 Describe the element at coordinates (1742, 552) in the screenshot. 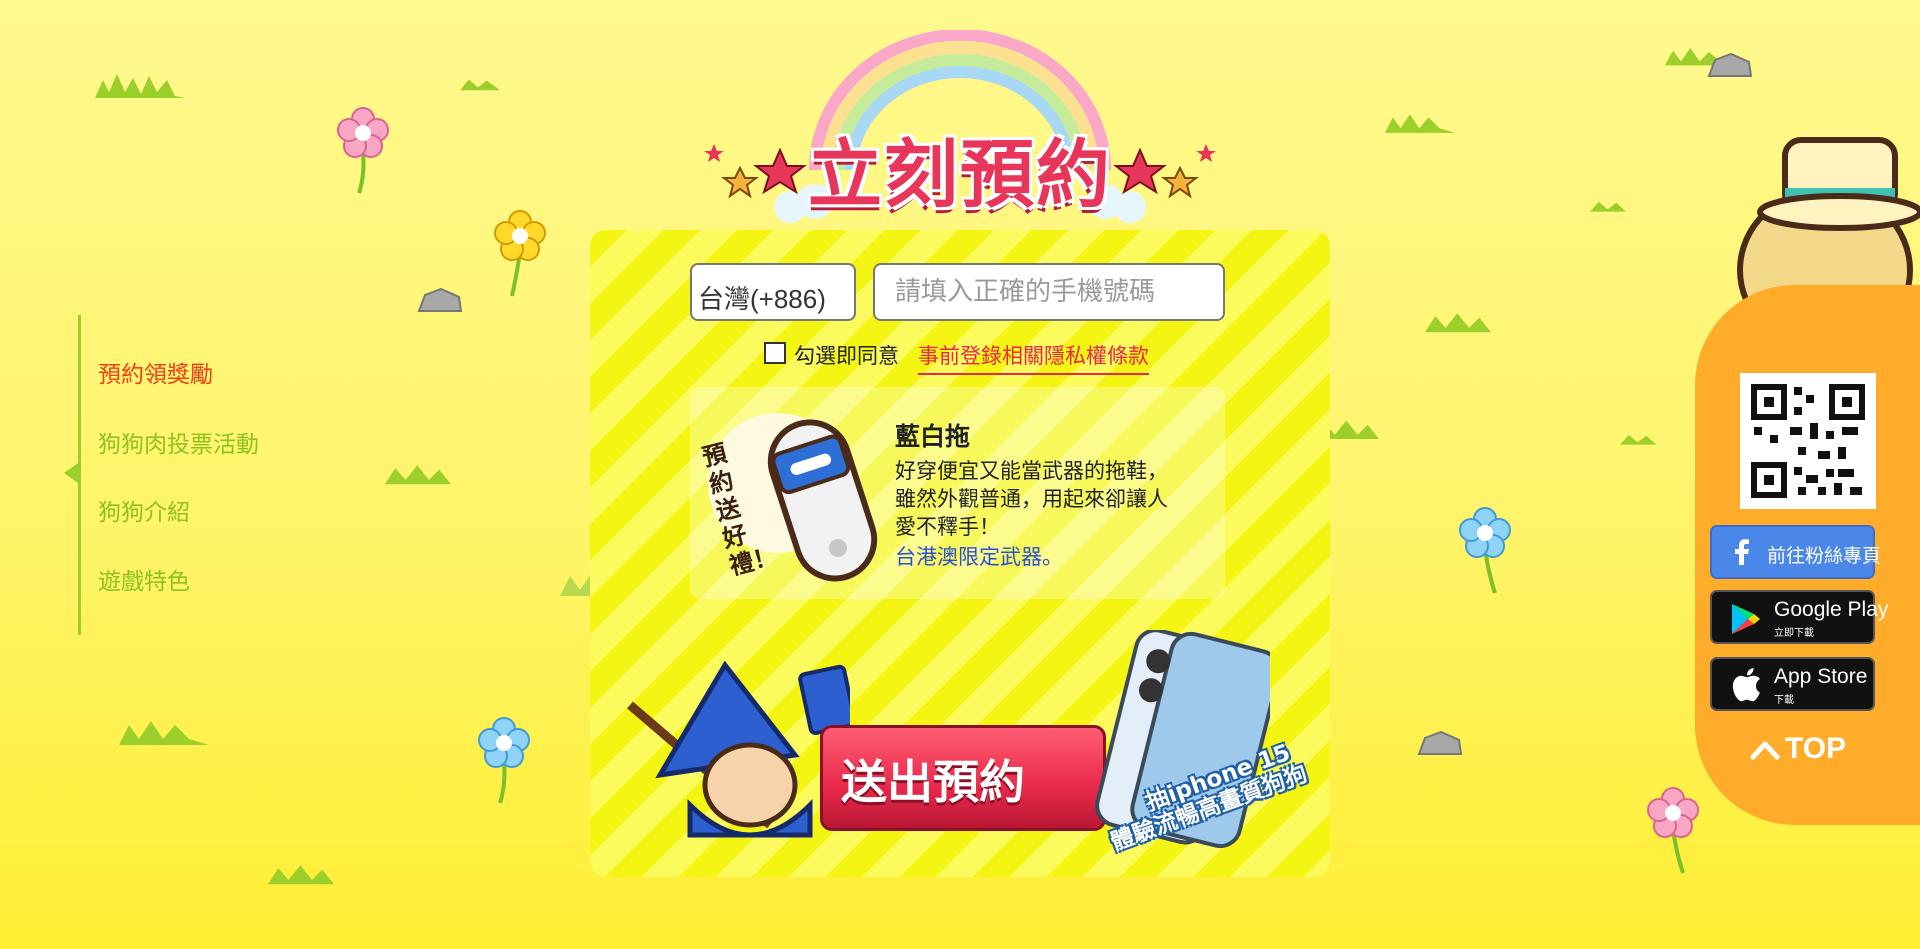

I see `facebook-icon` at that location.